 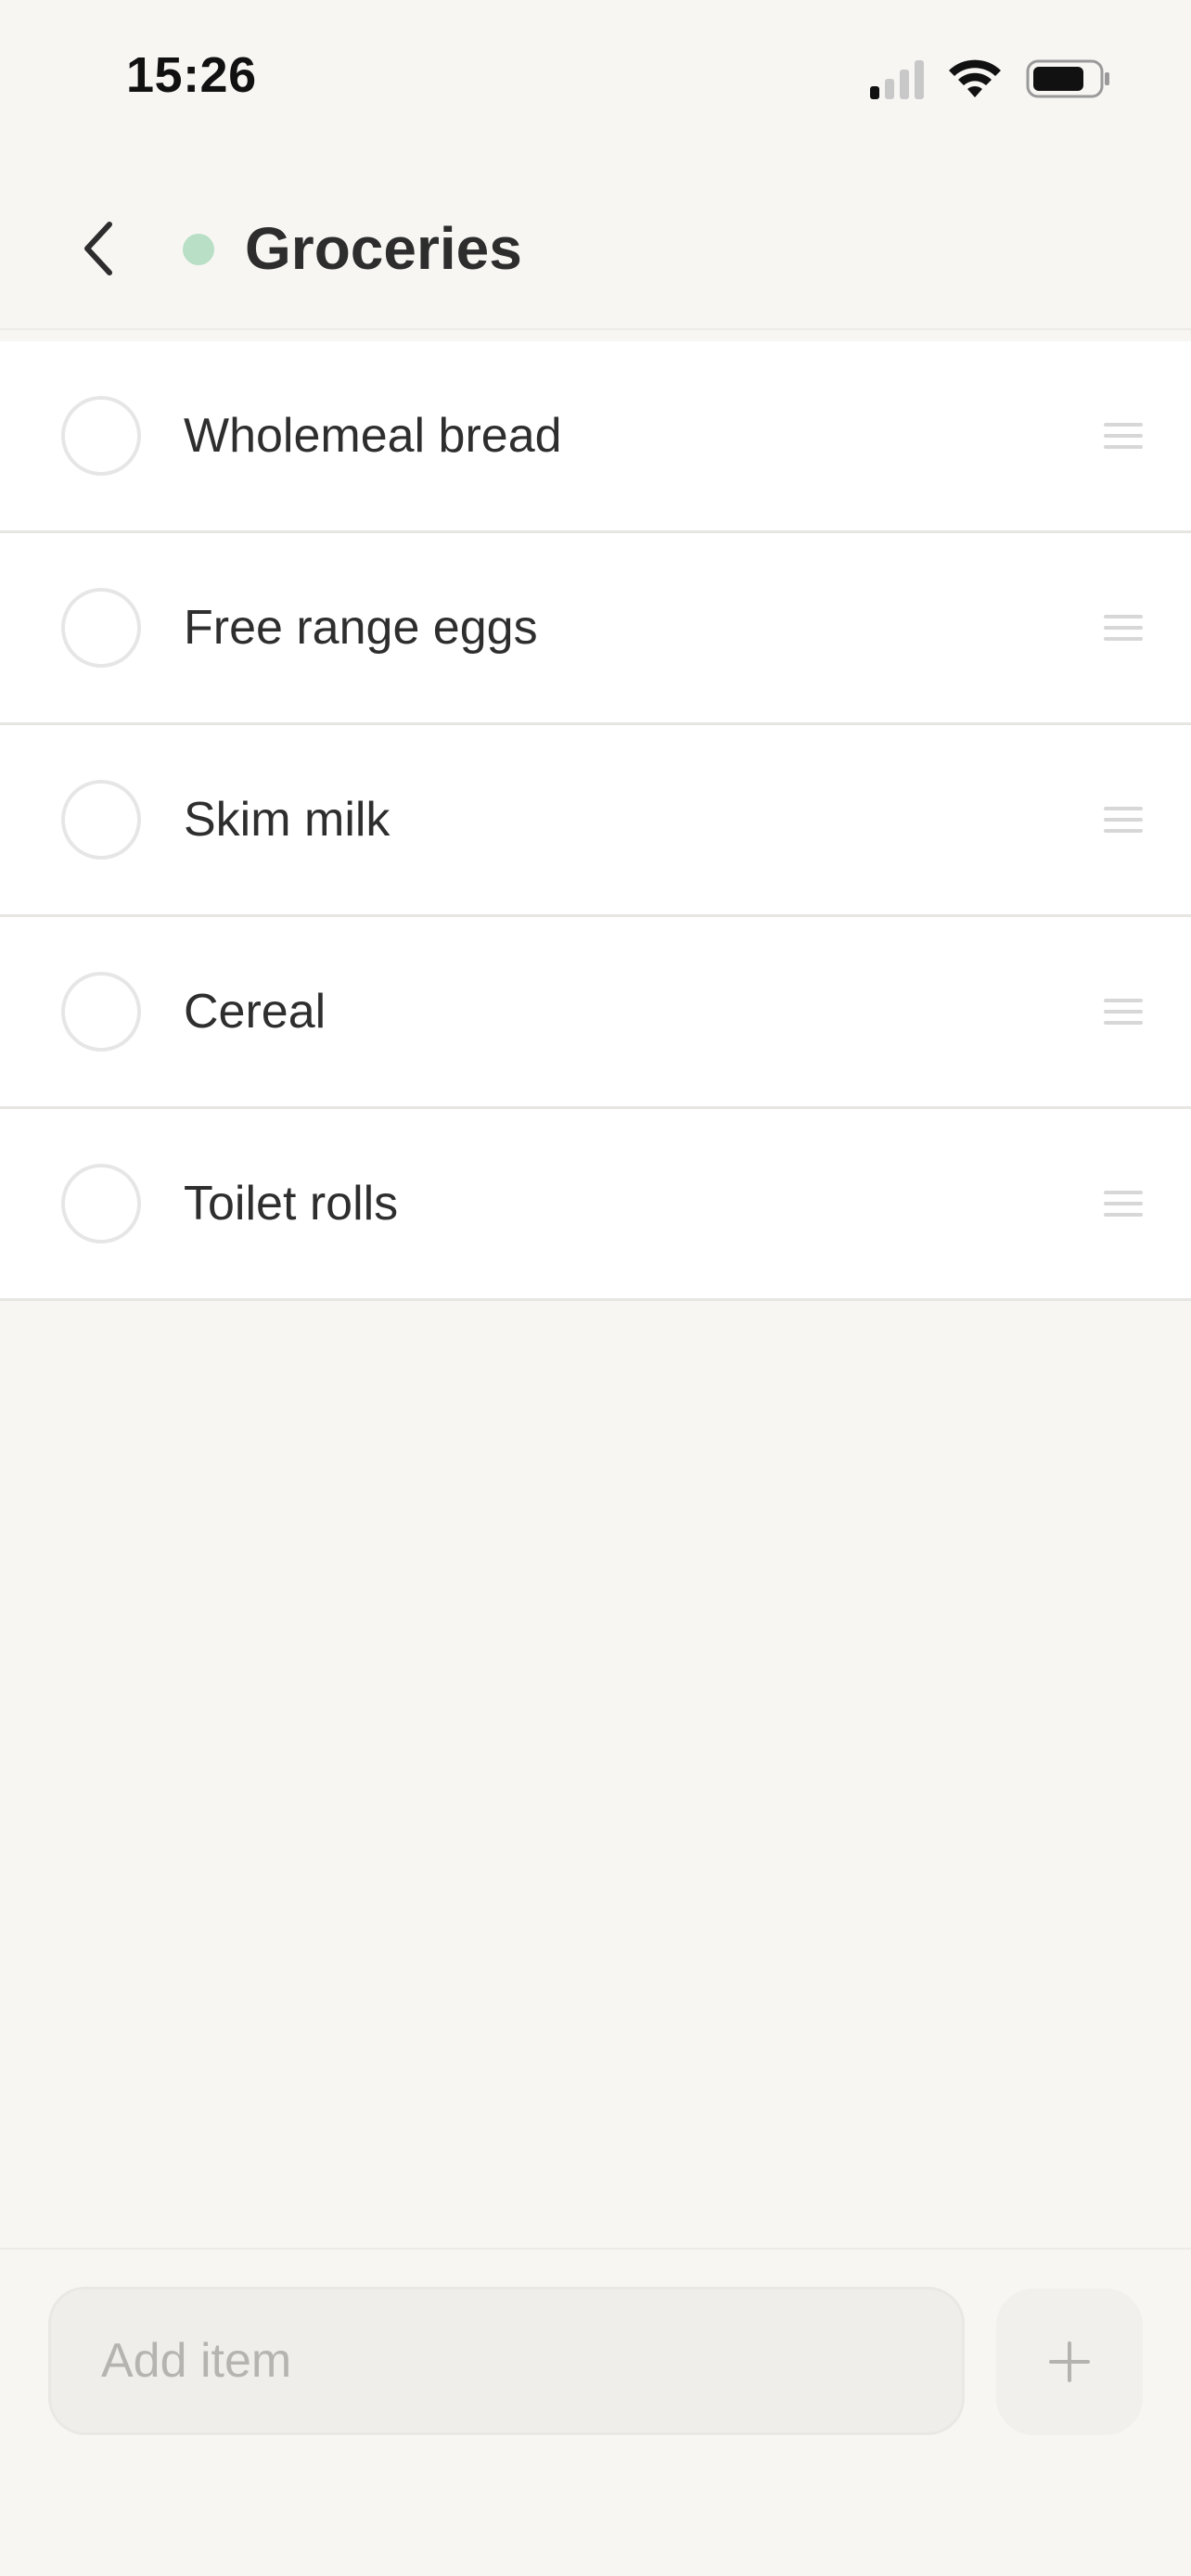 What do you see at coordinates (595, 329) in the screenshot?
I see `header-divider` at bounding box center [595, 329].